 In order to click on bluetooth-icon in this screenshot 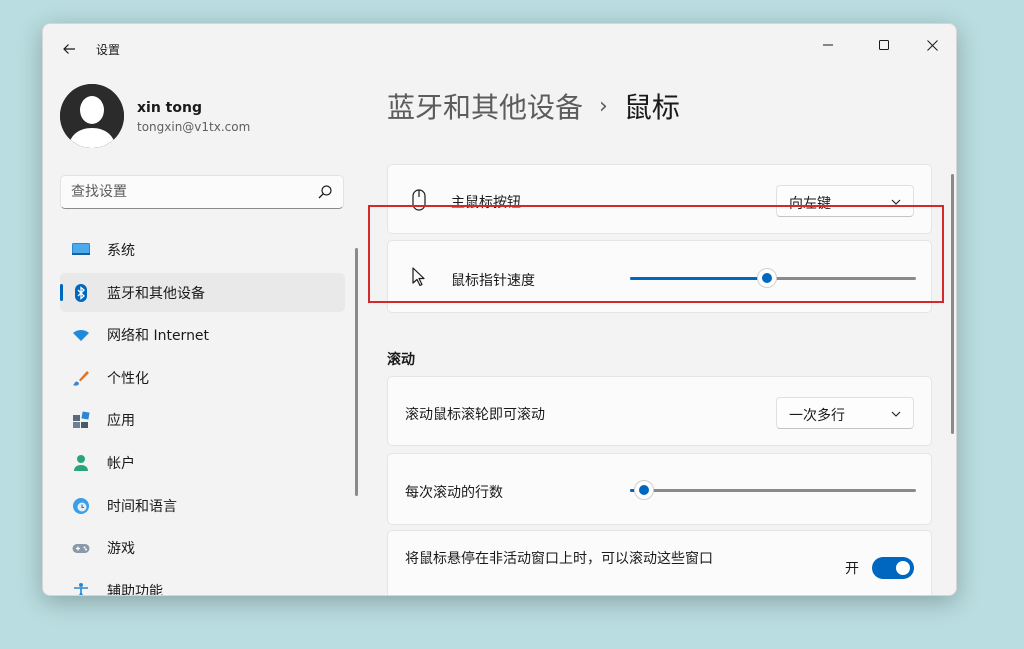, I will do `click(81, 292)`.